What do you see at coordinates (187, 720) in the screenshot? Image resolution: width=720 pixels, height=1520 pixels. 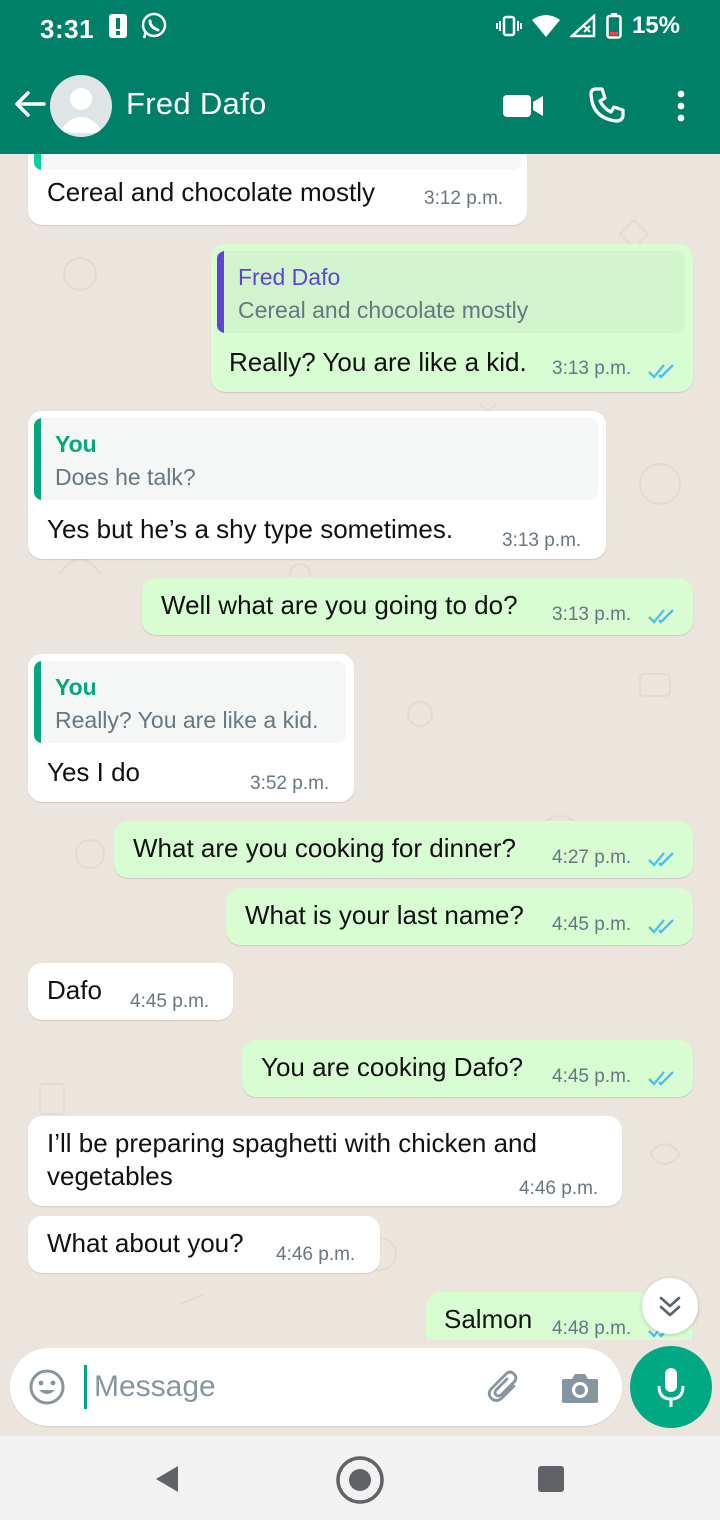 I see `quote-text: Really? You are like a kid.` at bounding box center [187, 720].